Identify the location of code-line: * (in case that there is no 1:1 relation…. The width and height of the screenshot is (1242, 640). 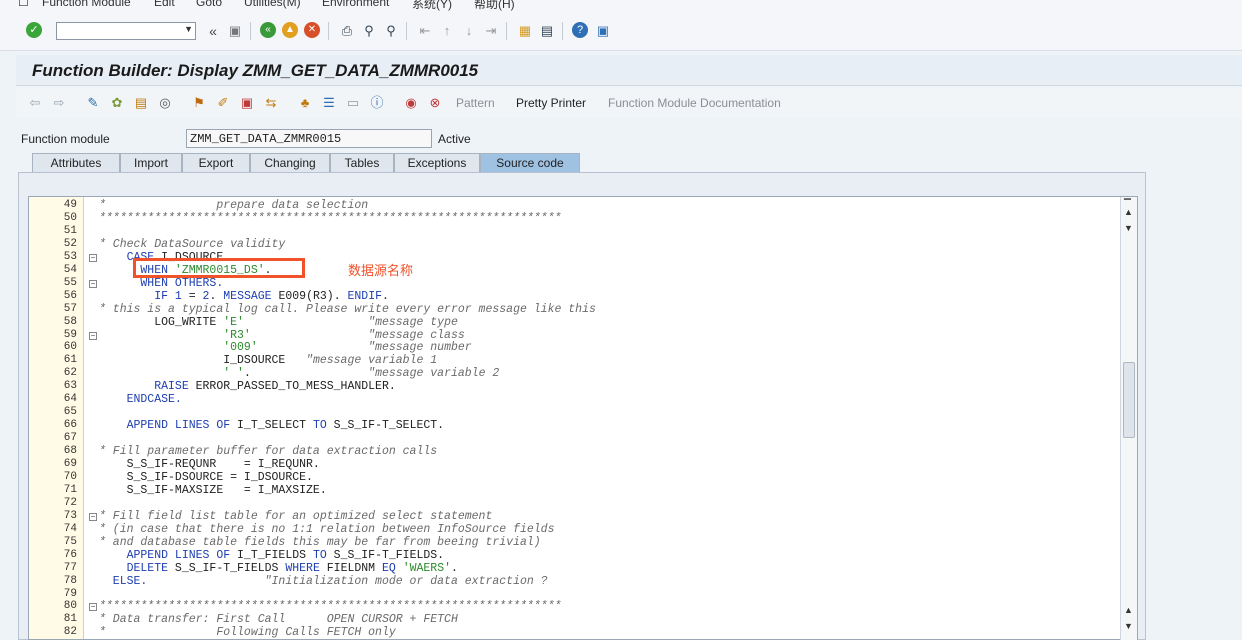
(326, 529).